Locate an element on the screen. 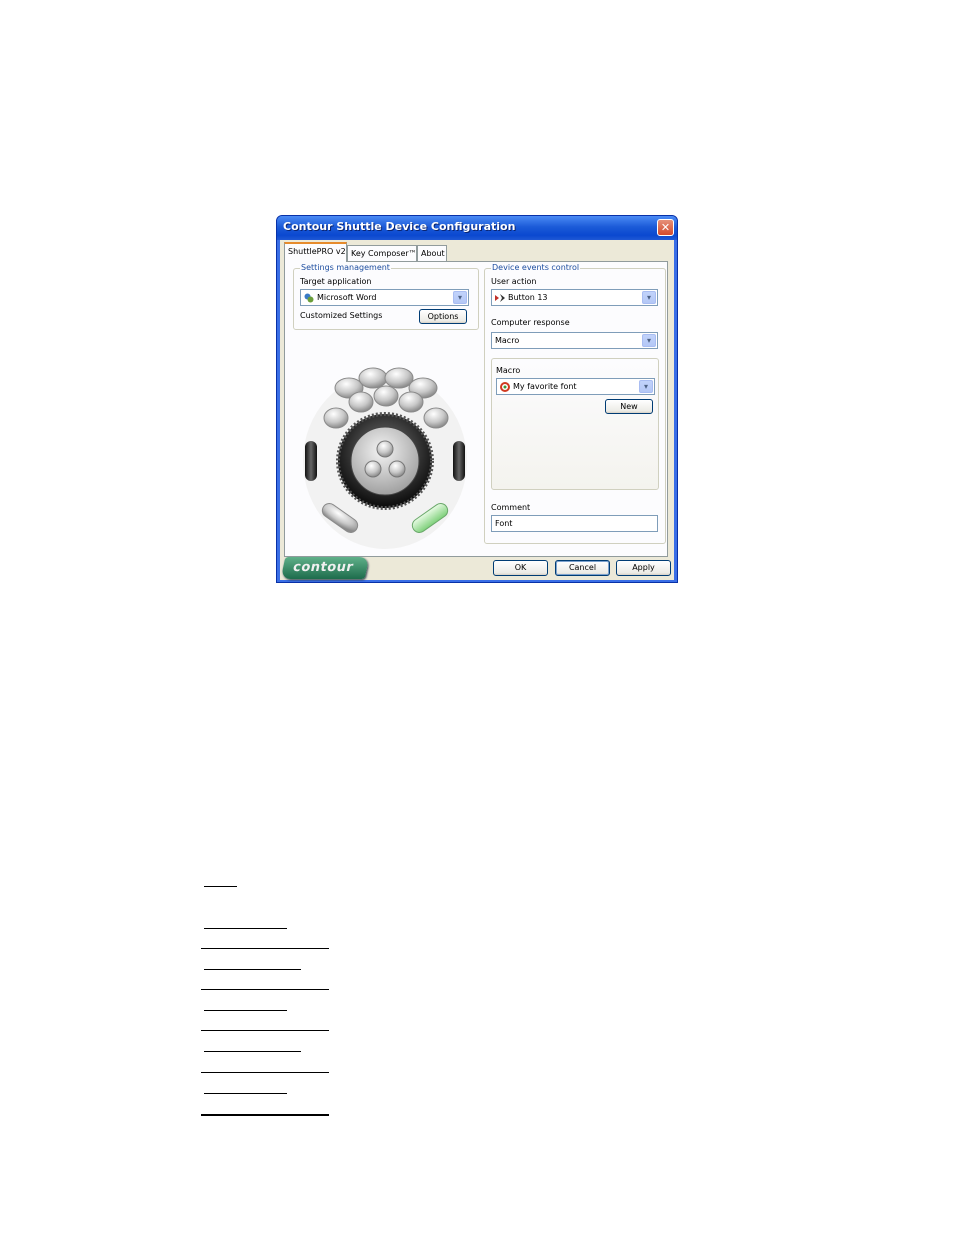 The height and width of the screenshot is (1235, 954). user-action-dropdown: Button 13 ▾ is located at coordinates (574, 297).